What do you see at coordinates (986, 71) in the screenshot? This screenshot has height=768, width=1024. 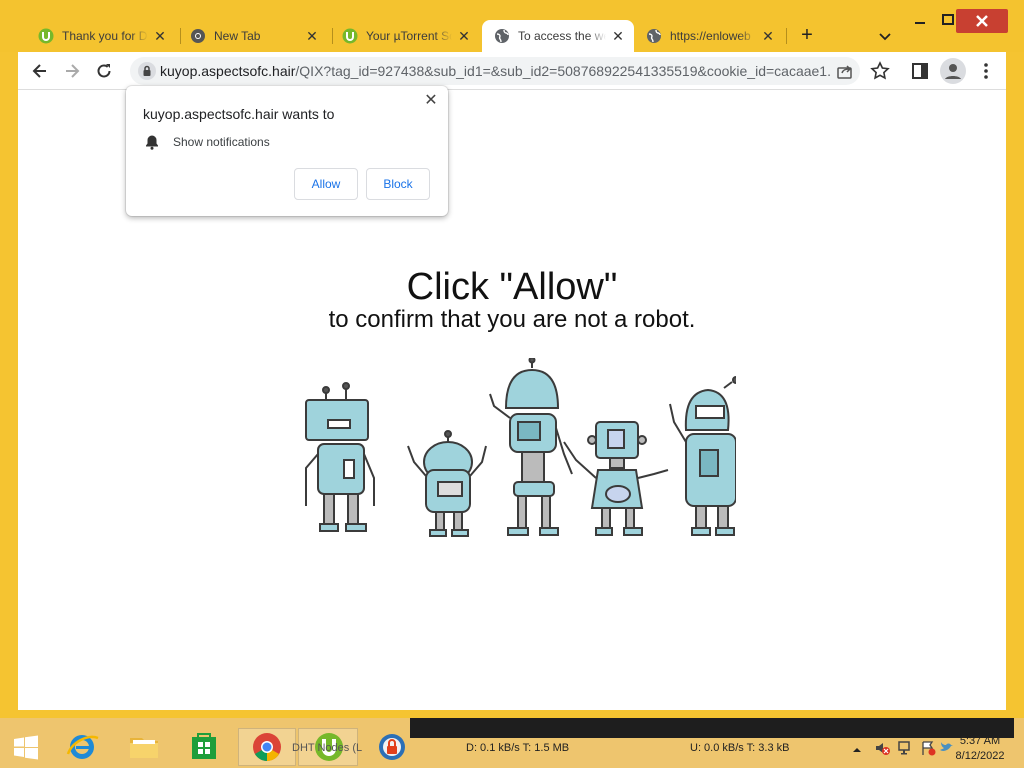 I see `menu-kebab-icon` at bounding box center [986, 71].